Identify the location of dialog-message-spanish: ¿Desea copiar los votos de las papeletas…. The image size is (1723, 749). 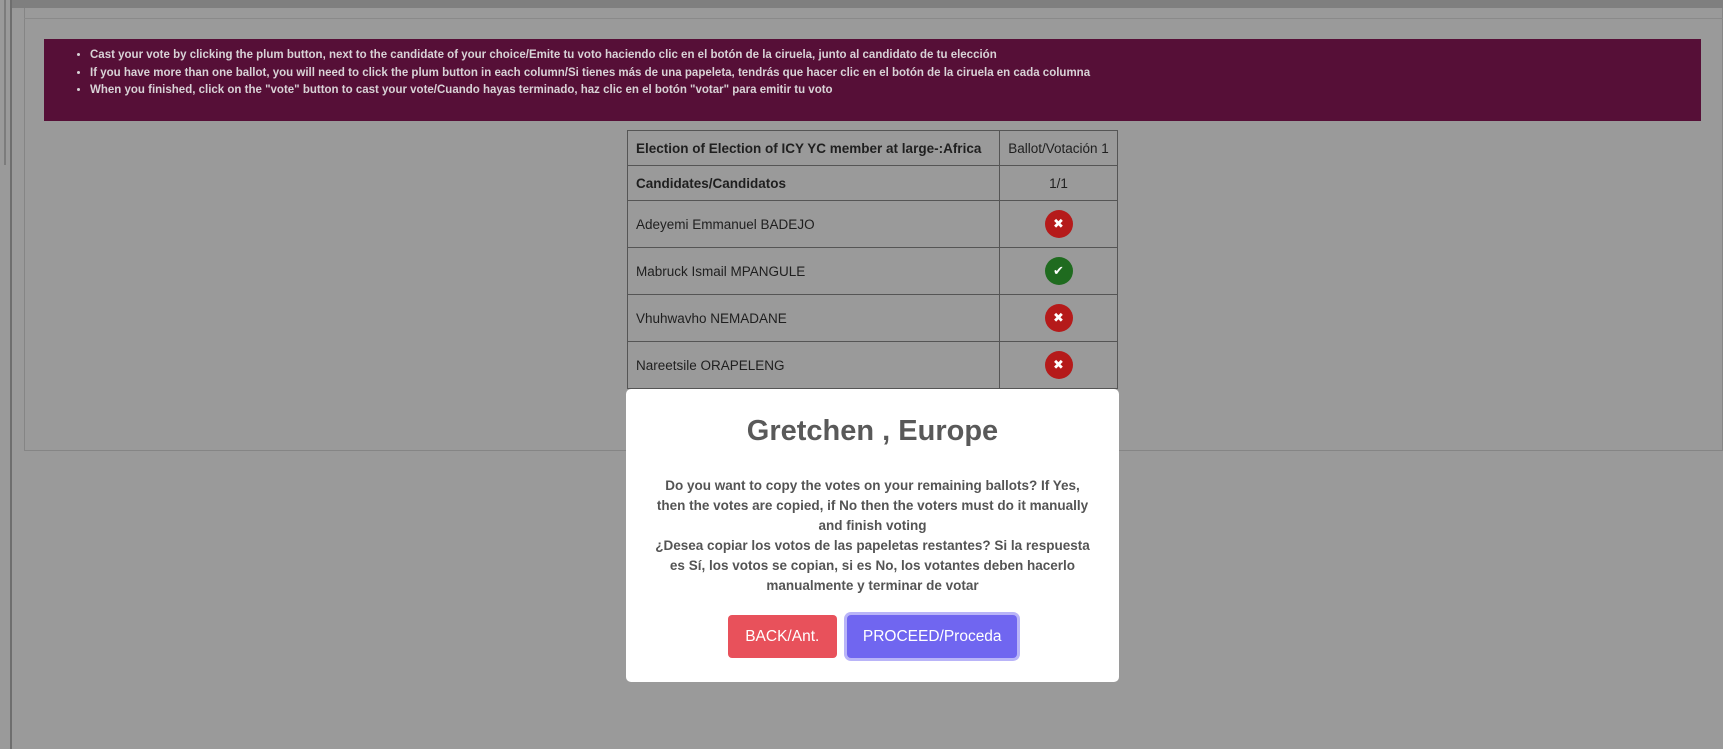
(872, 565).